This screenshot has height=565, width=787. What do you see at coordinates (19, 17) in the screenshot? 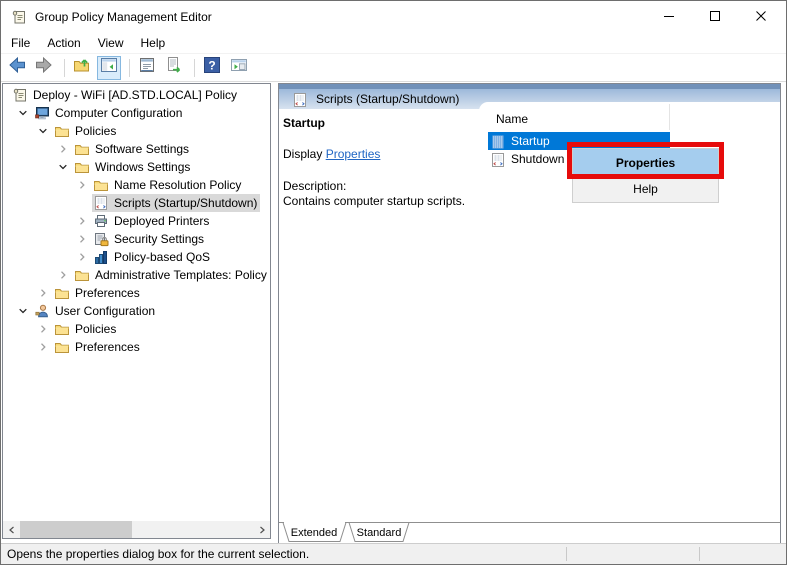
I see `gpo-scroll-icon` at bounding box center [19, 17].